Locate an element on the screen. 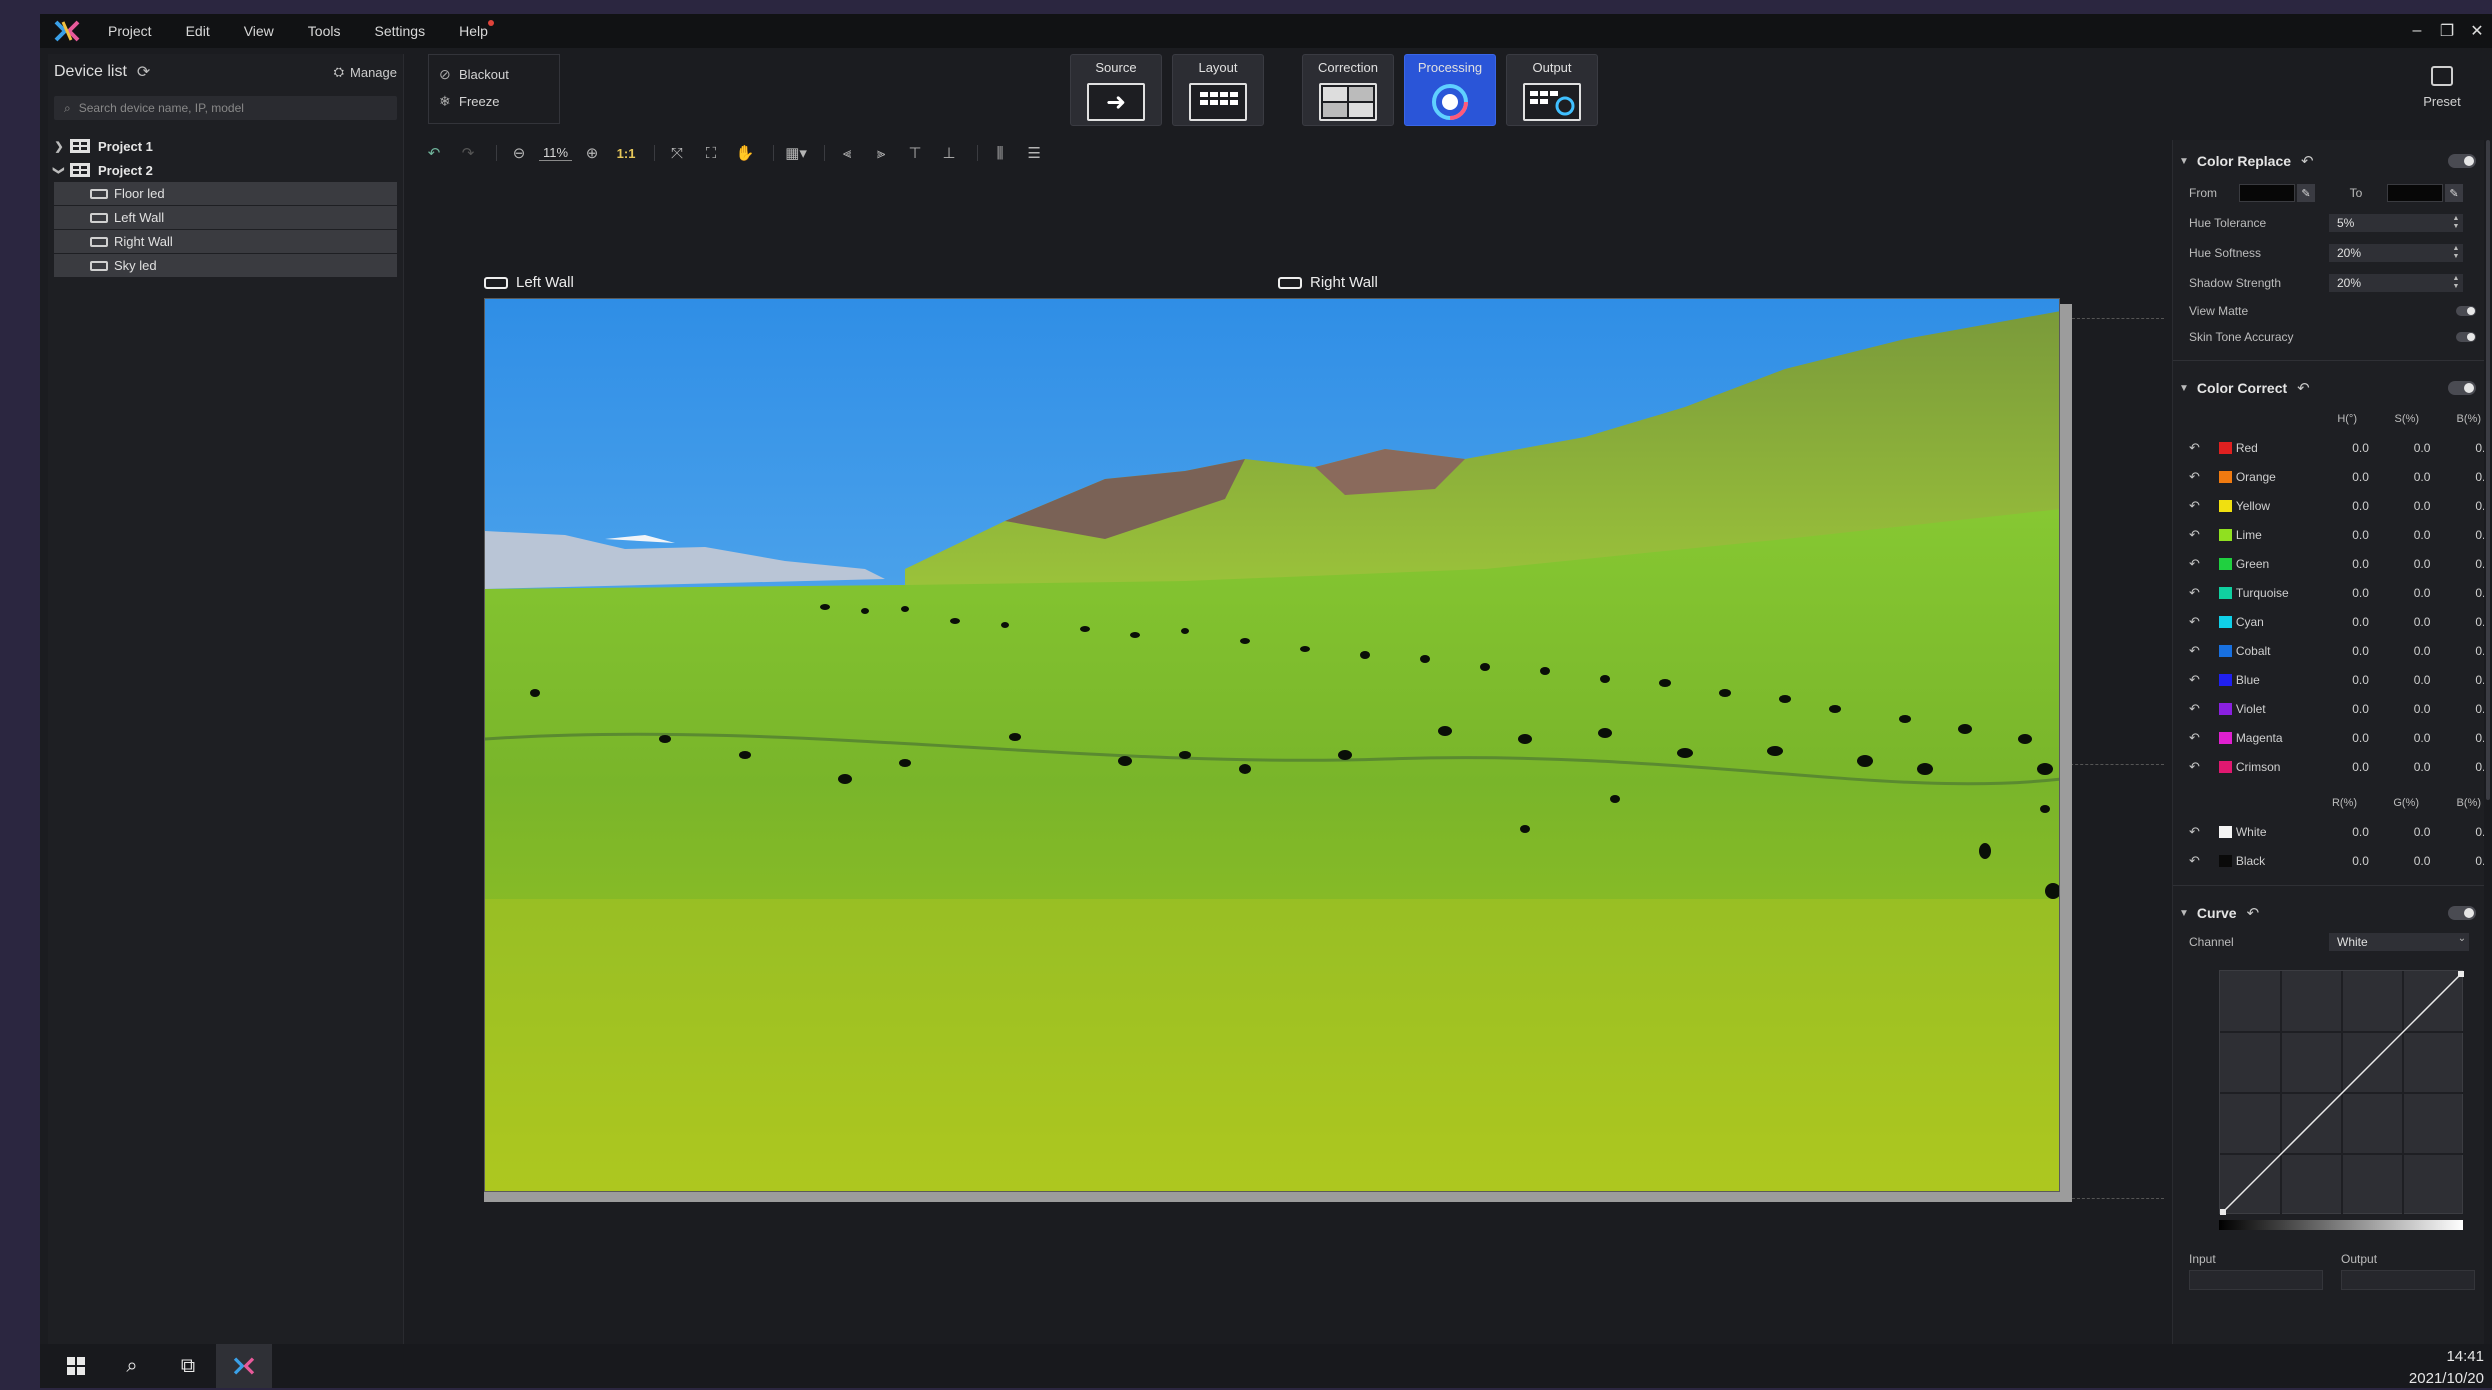 The width and height of the screenshot is (2492, 1390). align-right-icon: ⫸ is located at coordinates (881, 153).